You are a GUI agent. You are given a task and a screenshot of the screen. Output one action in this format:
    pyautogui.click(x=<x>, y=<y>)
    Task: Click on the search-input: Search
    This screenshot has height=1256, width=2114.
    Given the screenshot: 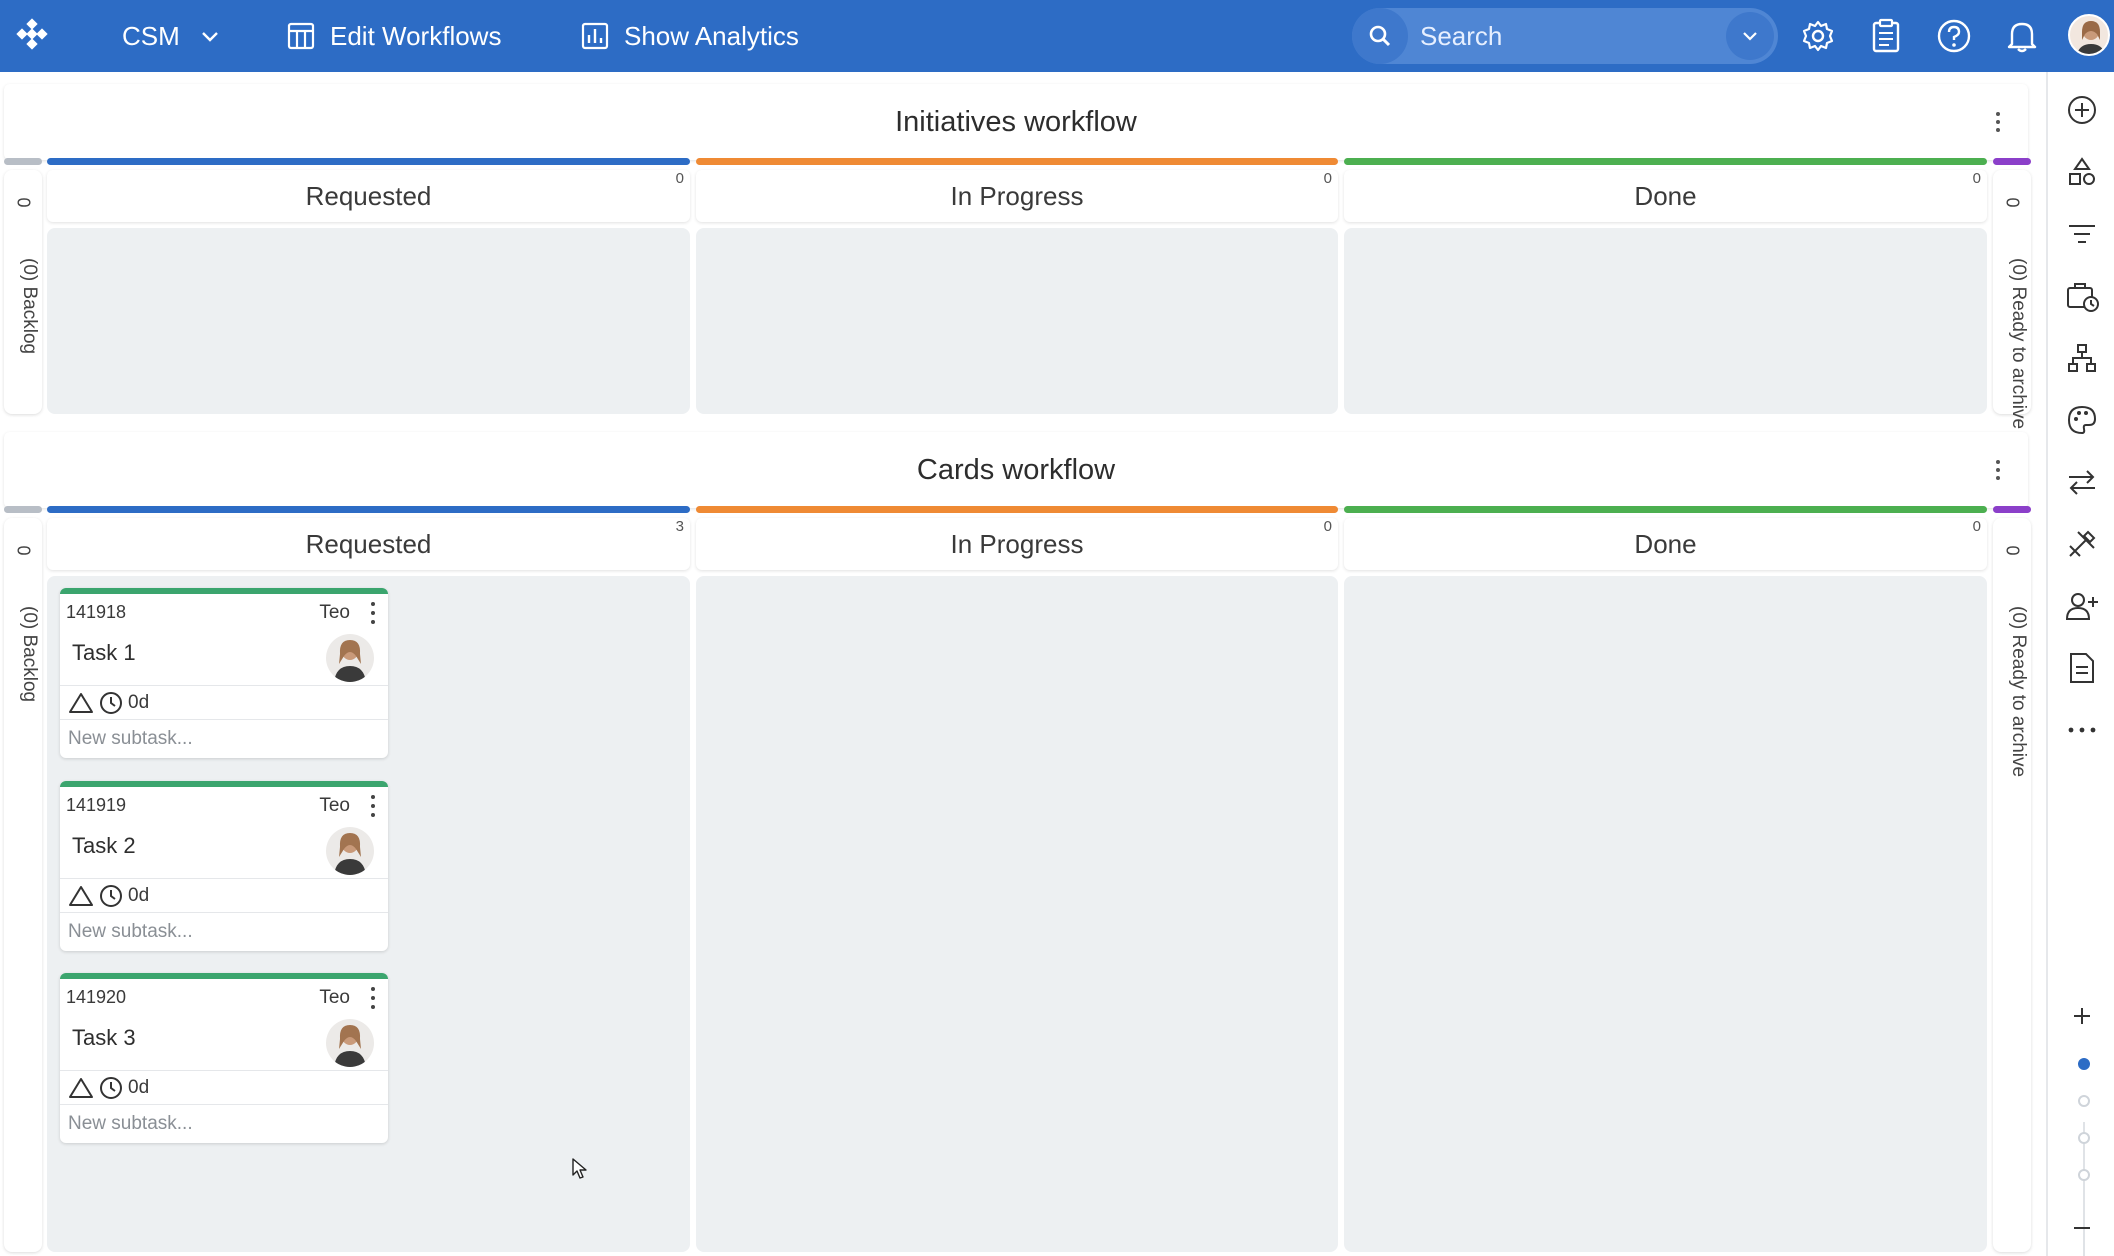 What is the action you would take?
    pyautogui.click(x=1573, y=36)
    